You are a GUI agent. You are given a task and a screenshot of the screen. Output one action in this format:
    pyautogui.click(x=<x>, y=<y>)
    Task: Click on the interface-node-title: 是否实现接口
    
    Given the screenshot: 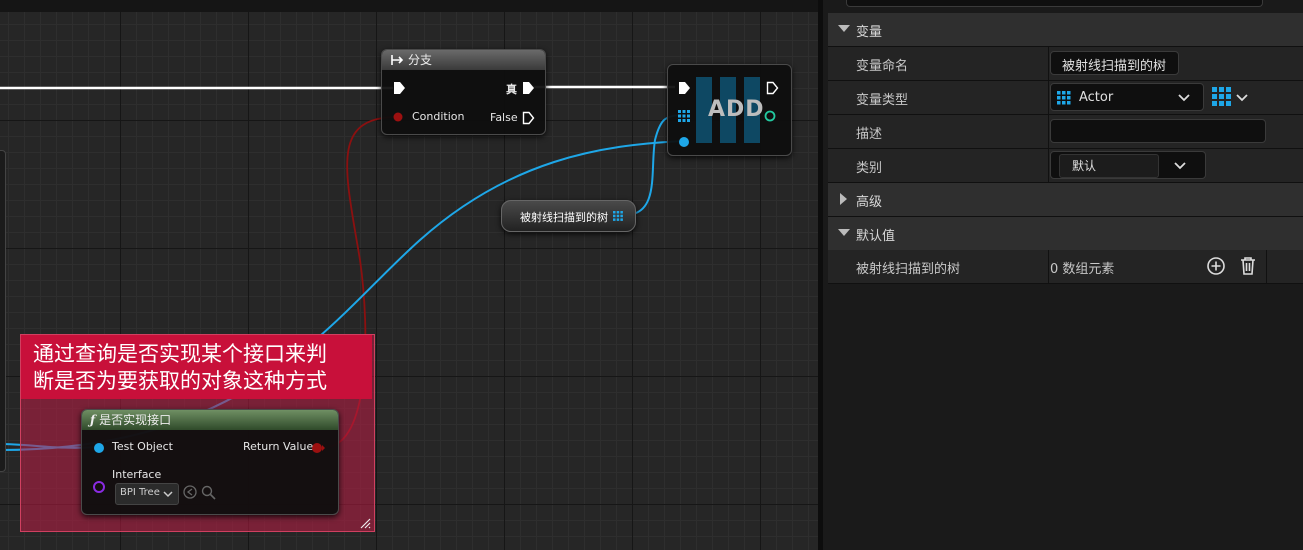 What is the action you would take?
    pyautogui.click(x=135, y=420)
    